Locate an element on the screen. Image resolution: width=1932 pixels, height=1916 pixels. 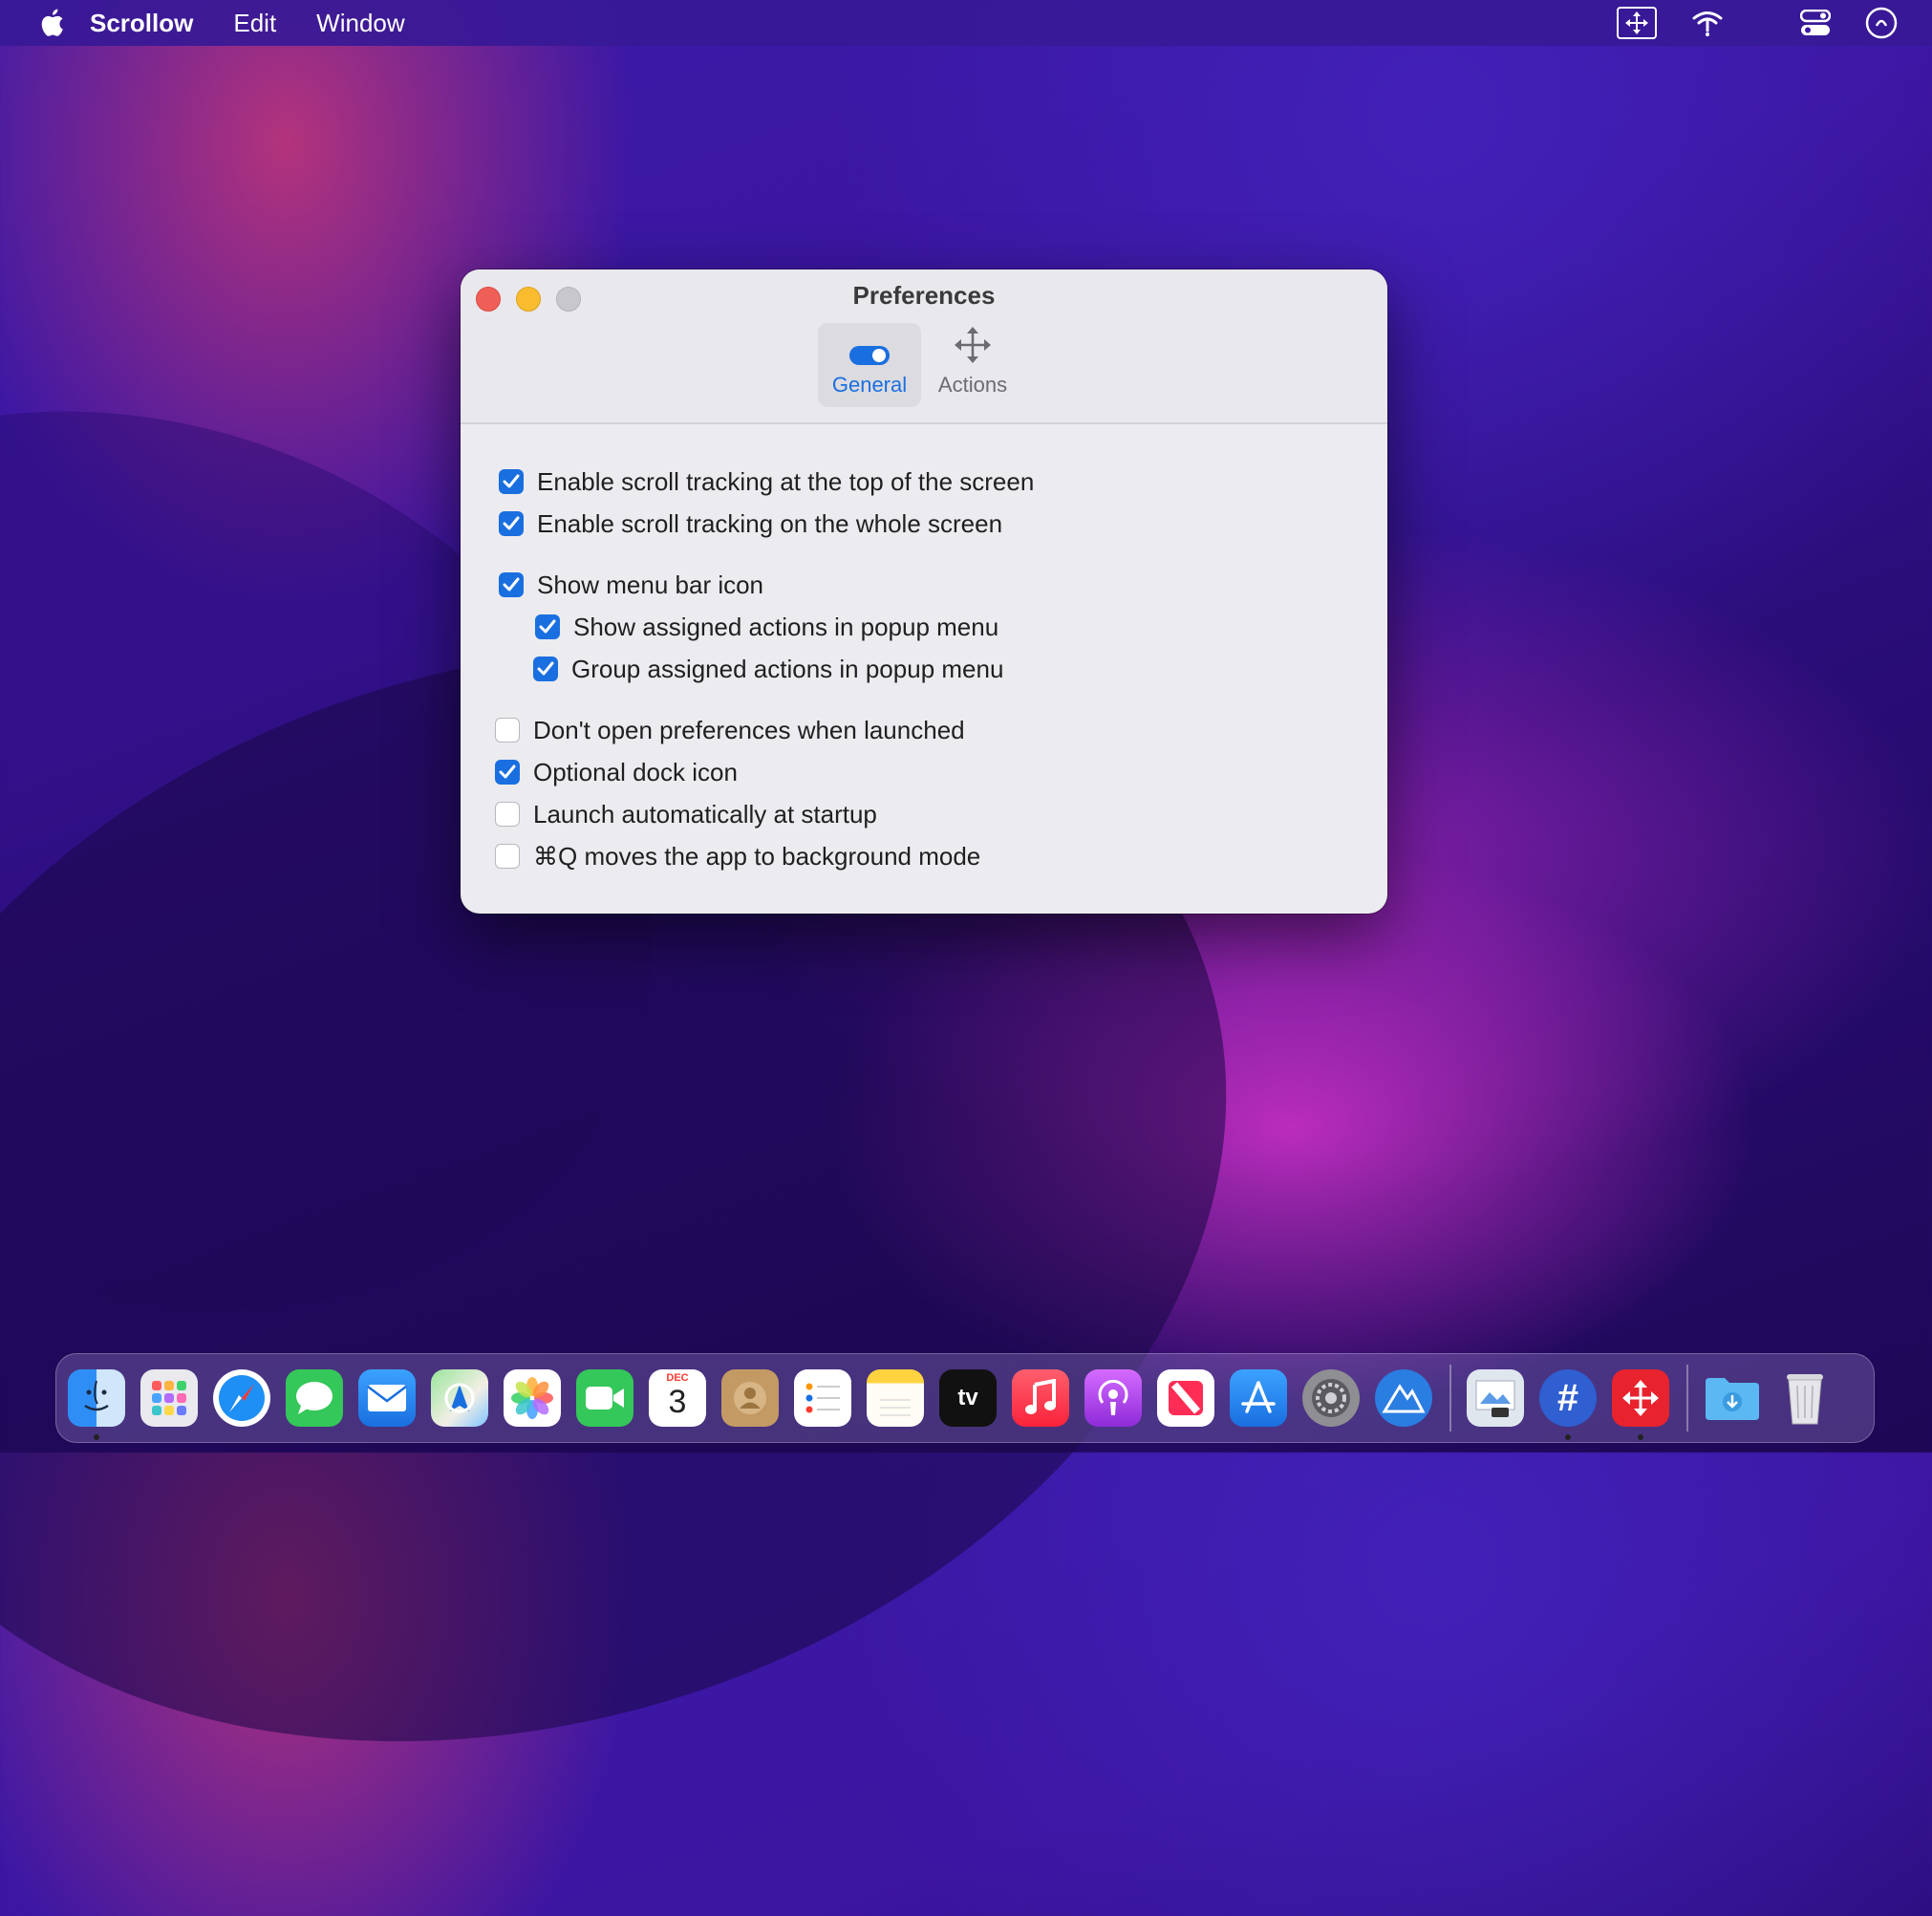
toggle-icon is located at coordinates (869, 356).